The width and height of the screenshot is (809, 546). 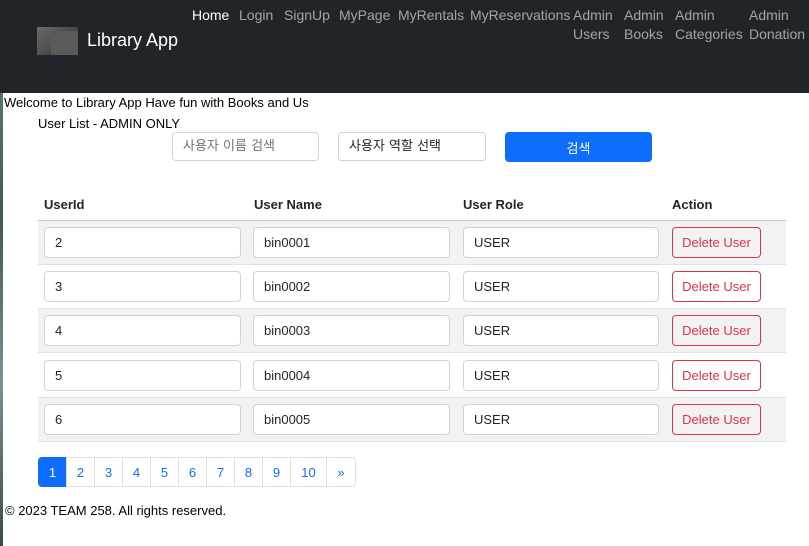 I want to click on nav-signup: SignUp, so click(x=307, y=15).